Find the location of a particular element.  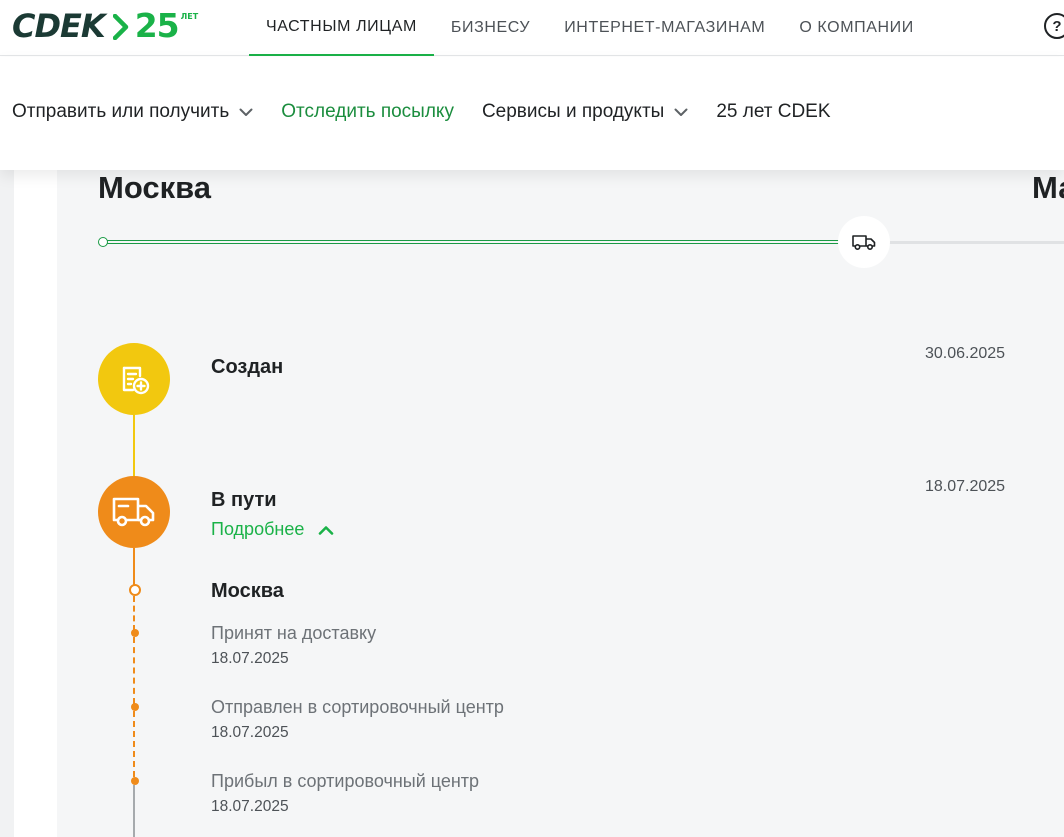

logo-chevron-icon is located at coordinates (120, 27).